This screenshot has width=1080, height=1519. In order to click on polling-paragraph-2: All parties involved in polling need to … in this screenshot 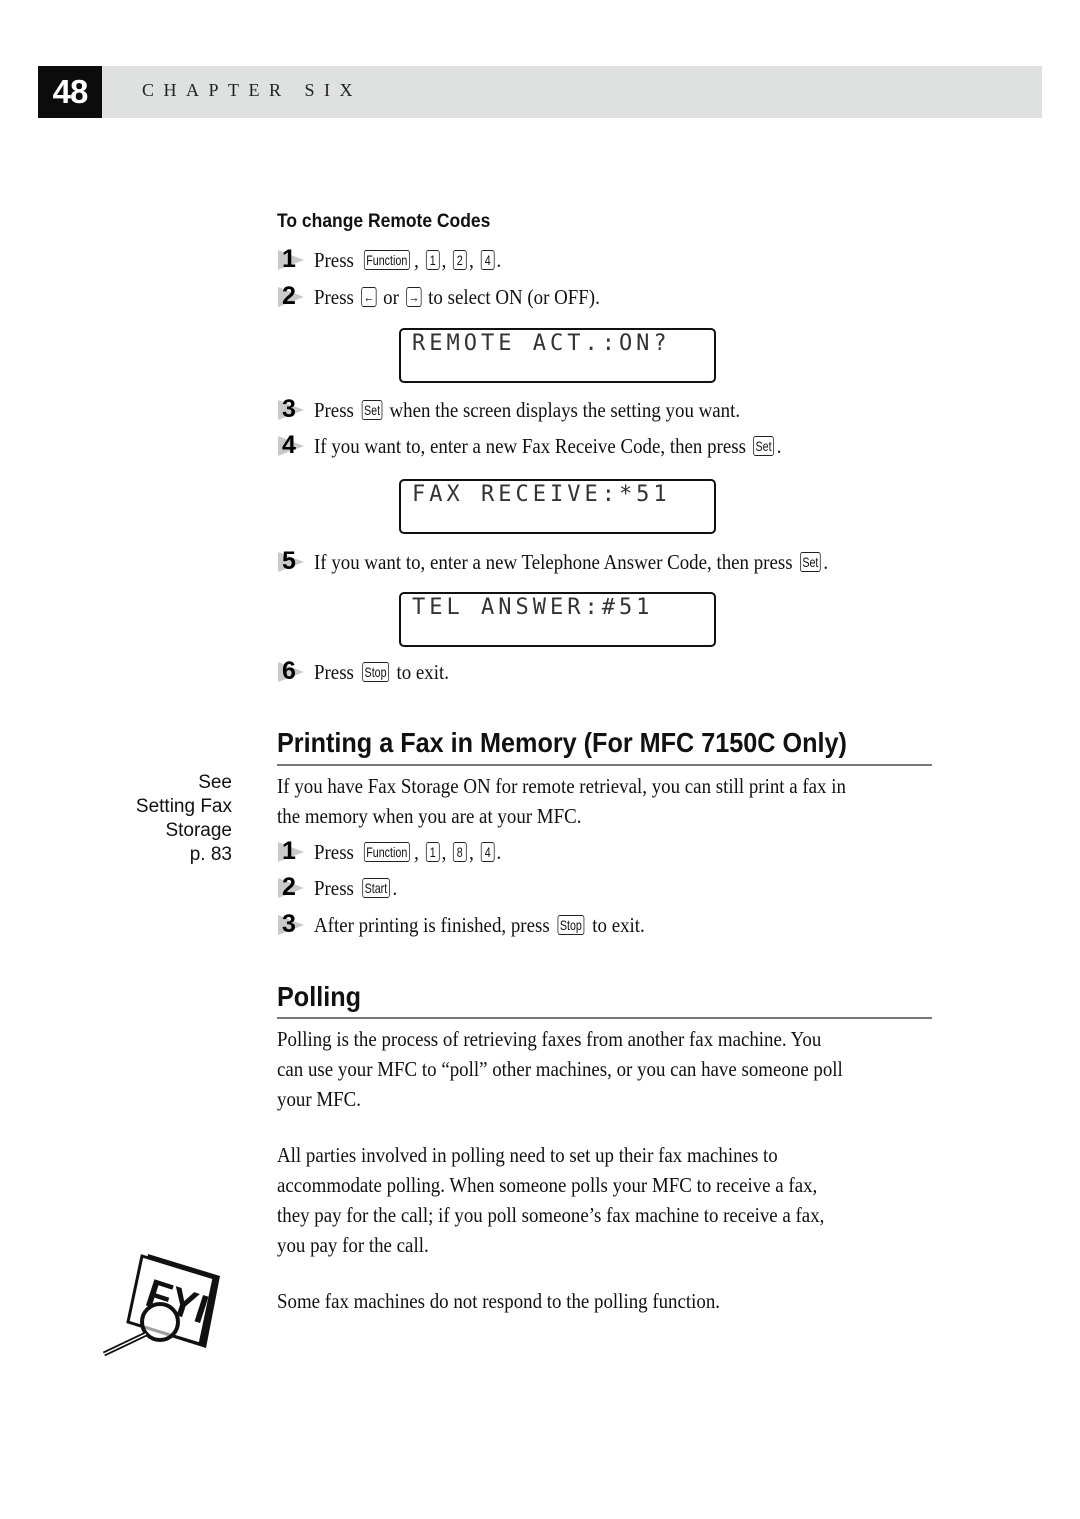, I will do `click(551, 1200)`.